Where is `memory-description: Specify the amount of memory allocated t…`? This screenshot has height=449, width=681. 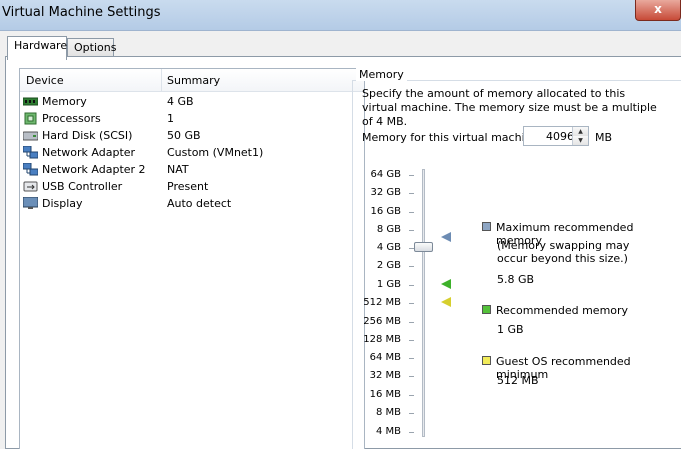
memory-description: Specify the amount of memory allocated t… is located at coordinates (509, 107).